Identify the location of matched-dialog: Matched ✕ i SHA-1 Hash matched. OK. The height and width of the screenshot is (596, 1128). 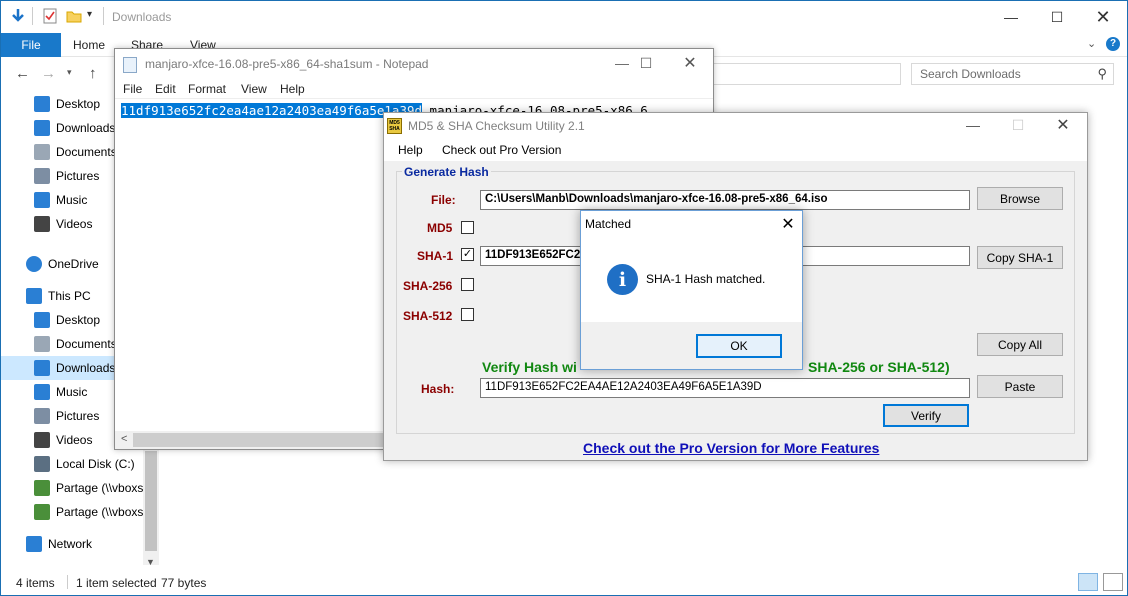
(691, 290).